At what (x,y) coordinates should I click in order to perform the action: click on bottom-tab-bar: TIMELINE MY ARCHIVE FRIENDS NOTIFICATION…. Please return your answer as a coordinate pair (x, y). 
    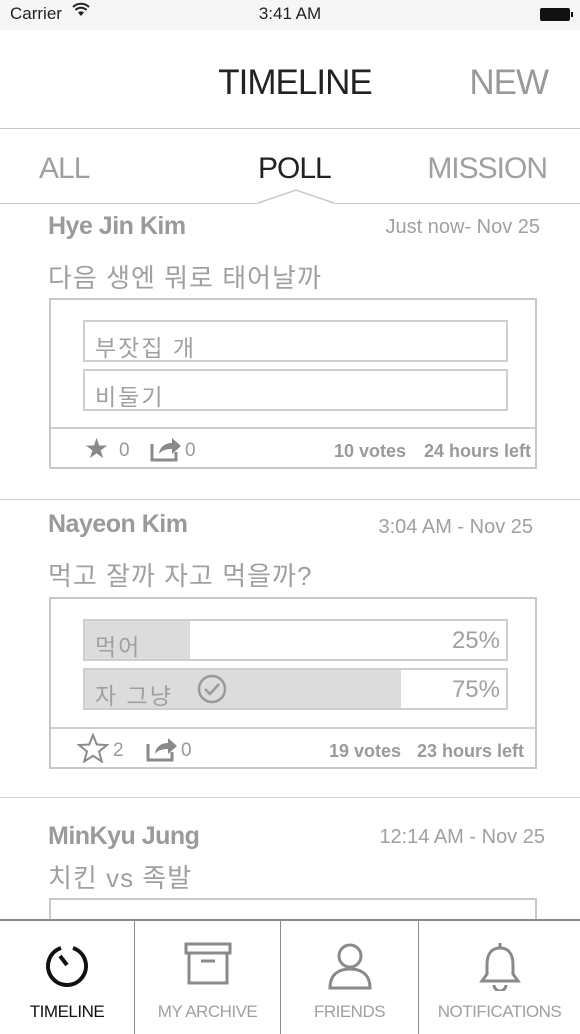
    Looking at the image, I should click on (290, 976).